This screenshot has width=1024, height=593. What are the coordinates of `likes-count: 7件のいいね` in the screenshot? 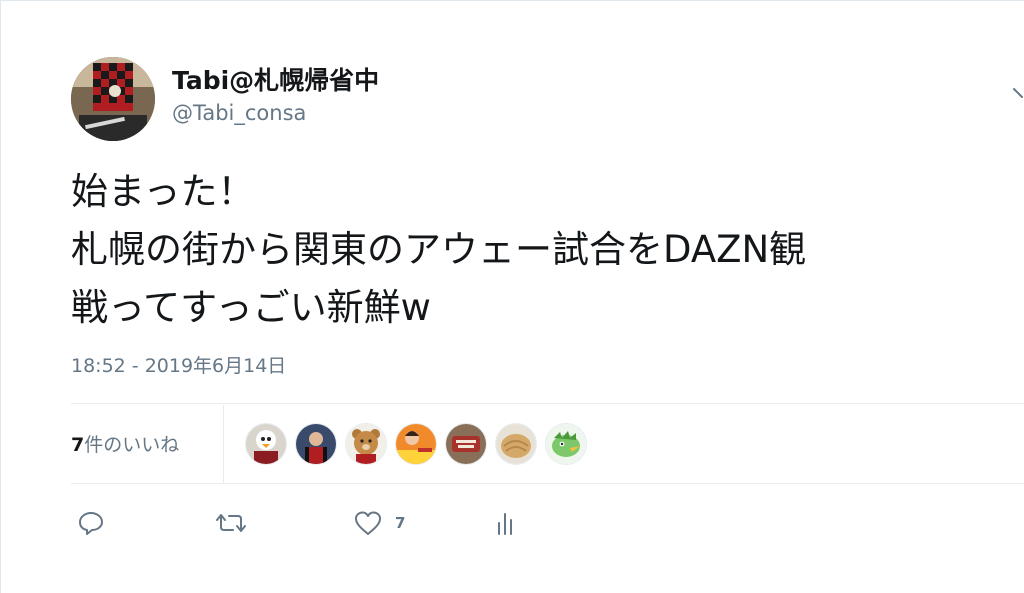 It's located at (125, 443).